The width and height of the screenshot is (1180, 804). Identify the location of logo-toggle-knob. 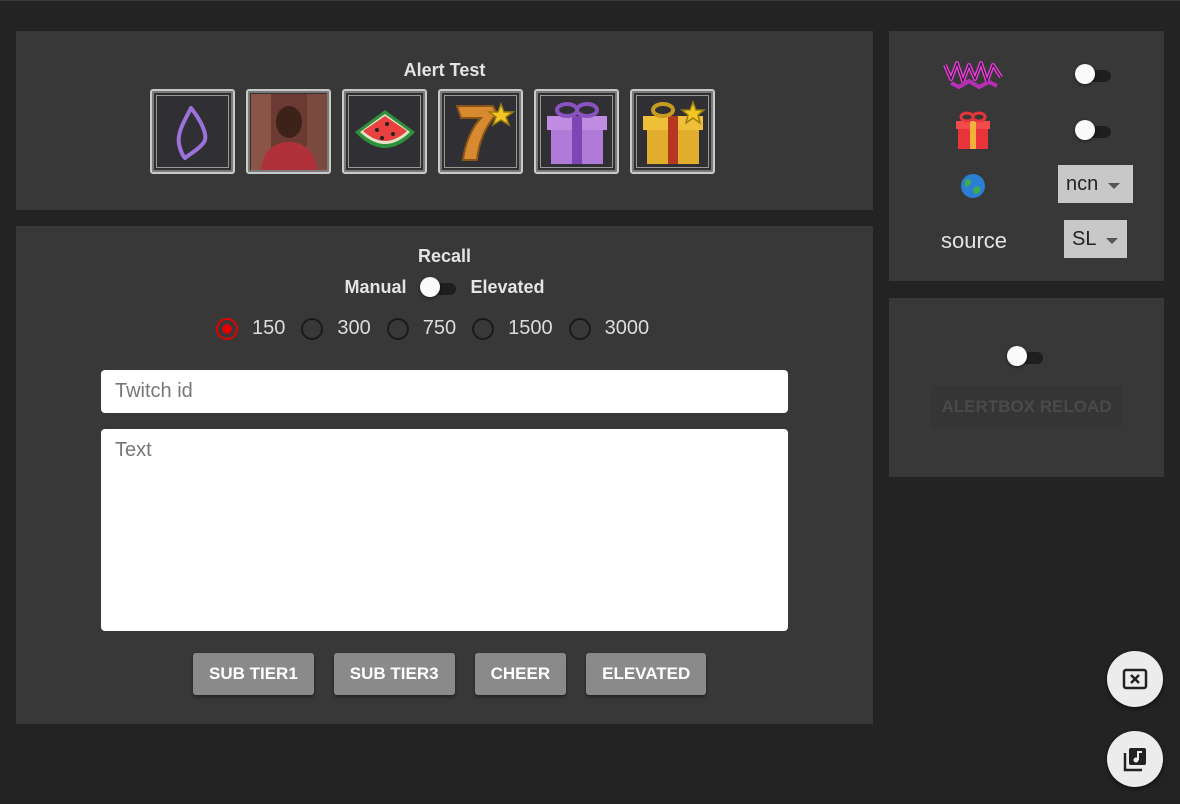
(1085, 74).